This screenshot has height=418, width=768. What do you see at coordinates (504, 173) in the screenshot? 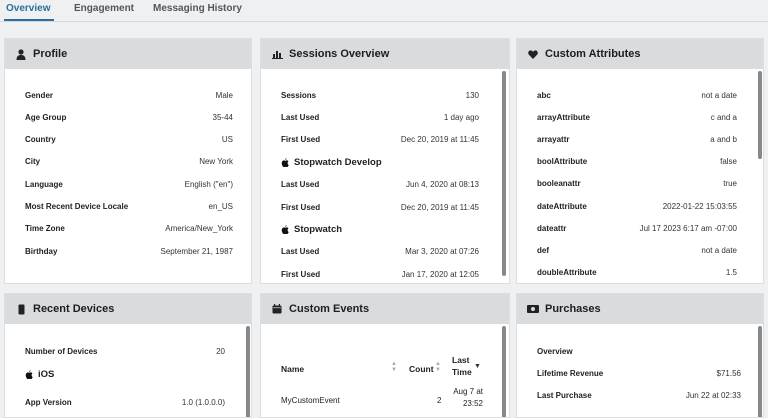
I see `sessions-scrollbar` at bounding box center [504, 173].